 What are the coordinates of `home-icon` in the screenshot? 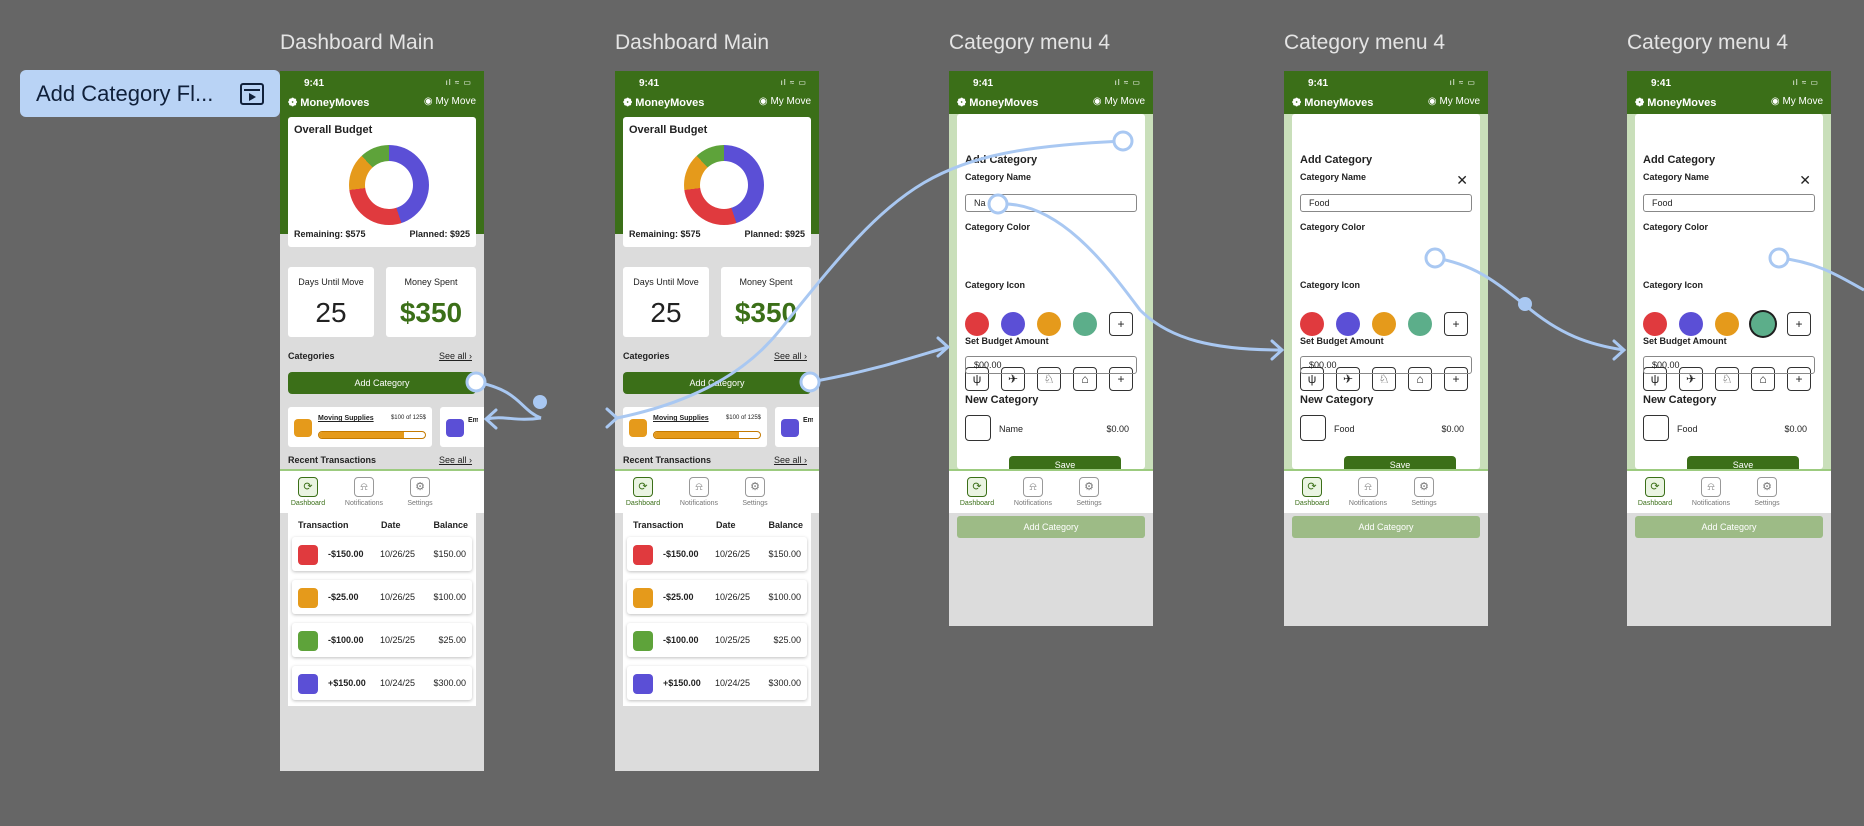 It's located at (643, 641).